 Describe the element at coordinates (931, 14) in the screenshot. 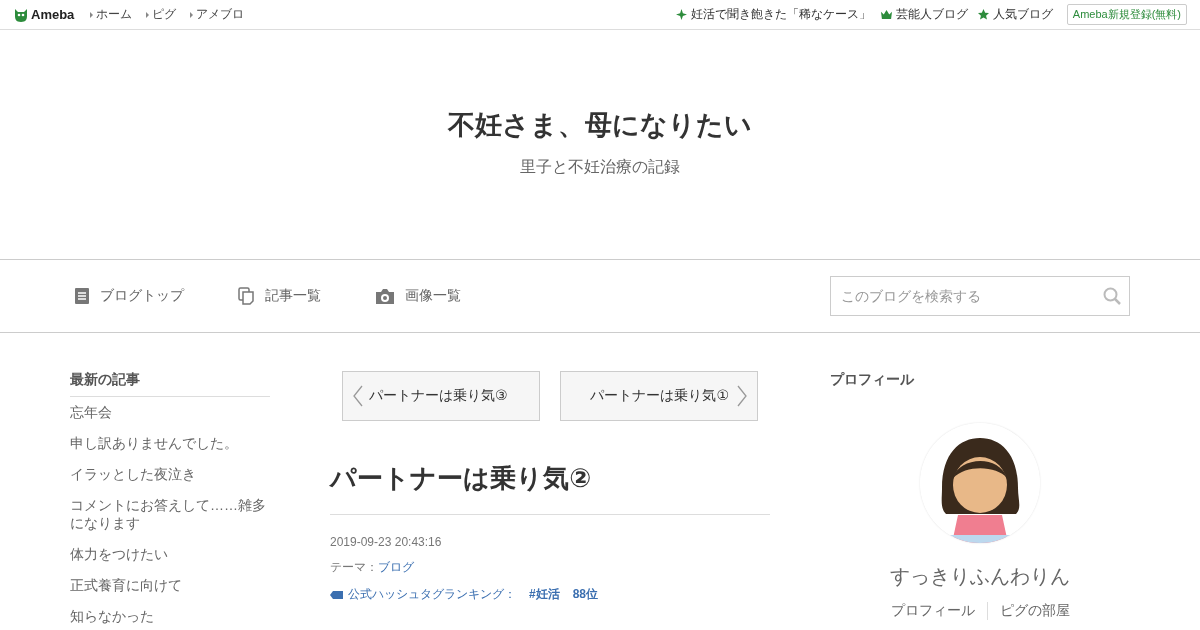

I see `header-link: 芸能人ブログ` at that location.